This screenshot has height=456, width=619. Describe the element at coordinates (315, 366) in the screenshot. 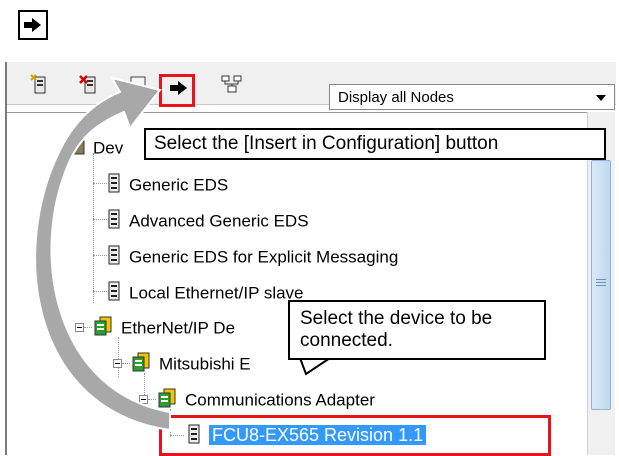

I see `callout-pointer` at that location.